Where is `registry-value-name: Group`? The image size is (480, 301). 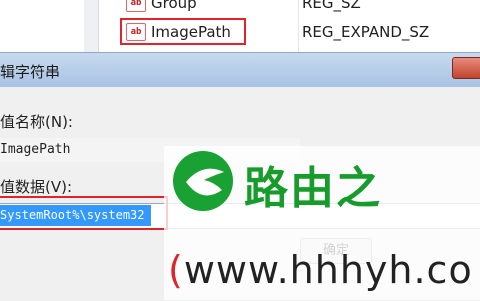 registry-value-name: Group is located at coordinates (174, 6).